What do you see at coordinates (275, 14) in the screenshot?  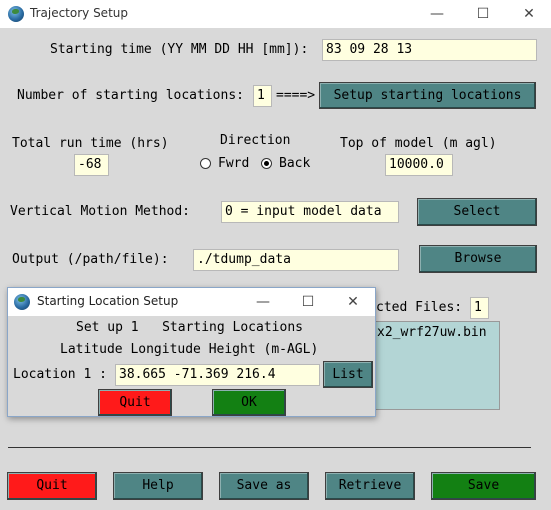 I see `window-titlebar: Trajectory Setup — ☐ ✕` at bounding box center [275, 14].